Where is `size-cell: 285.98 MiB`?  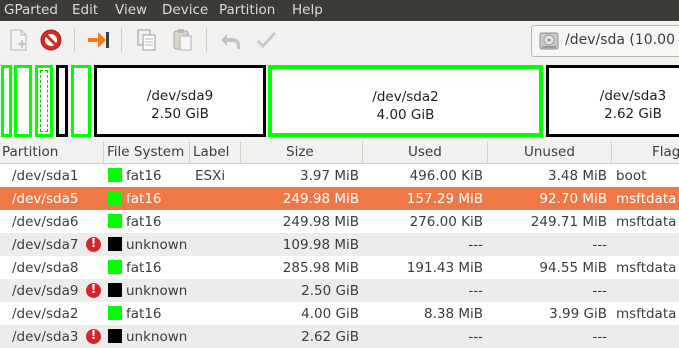
size-cell: 285.98 MiB is located at coordinates (320, 268).